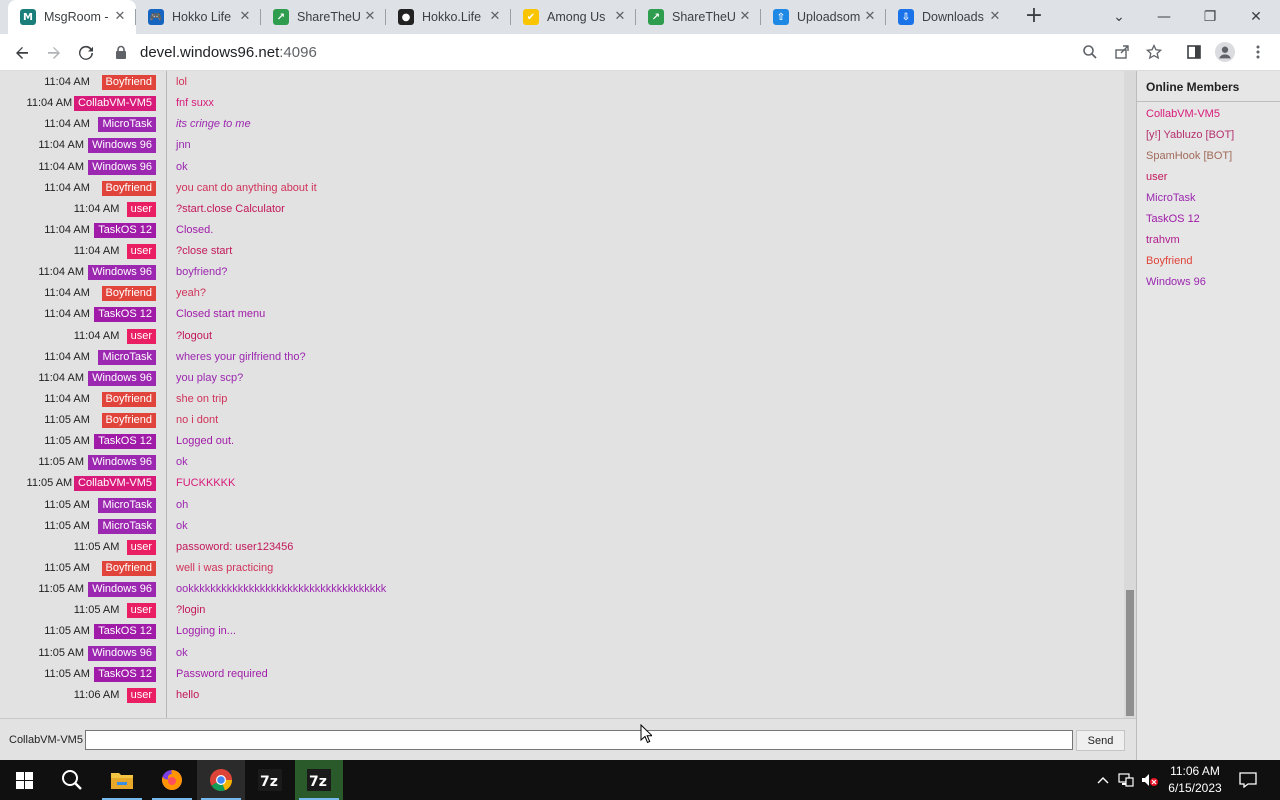  Describe the element at coordinates (608, 52) in the screenshot. I see `address-bar: devel.windows96.net:4096` at that location.